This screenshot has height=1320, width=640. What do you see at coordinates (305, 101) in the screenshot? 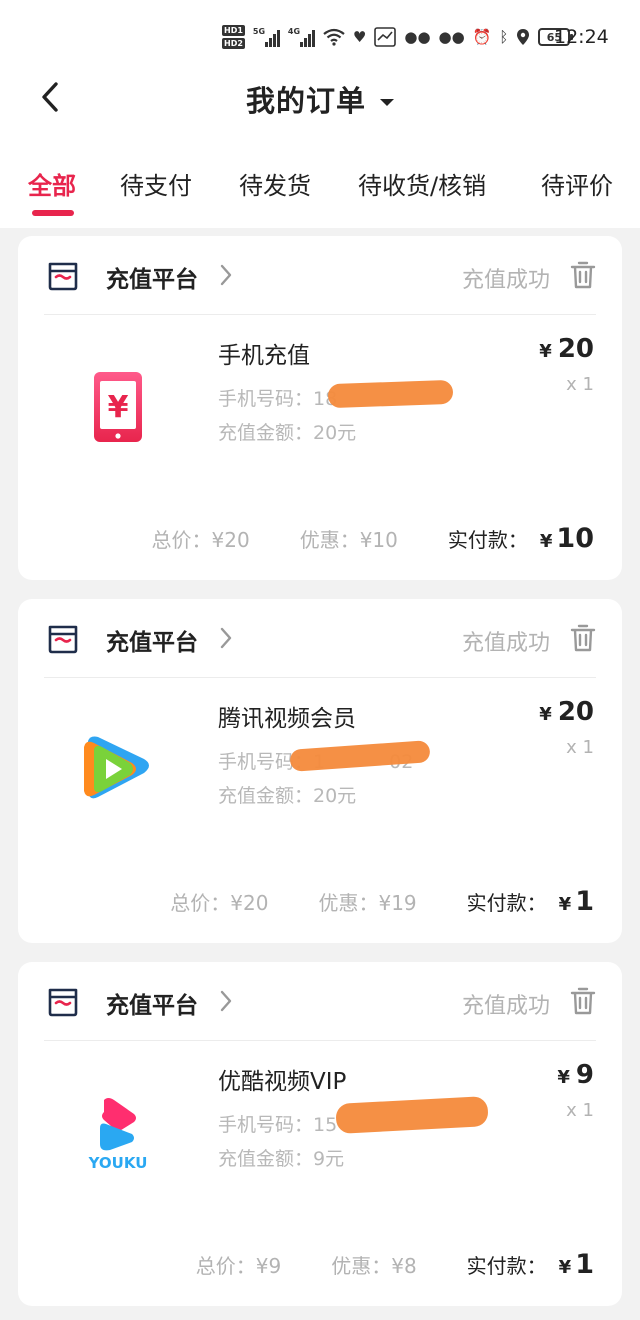
I see `page-title: 我的订单` at bounding box center [305, 101].